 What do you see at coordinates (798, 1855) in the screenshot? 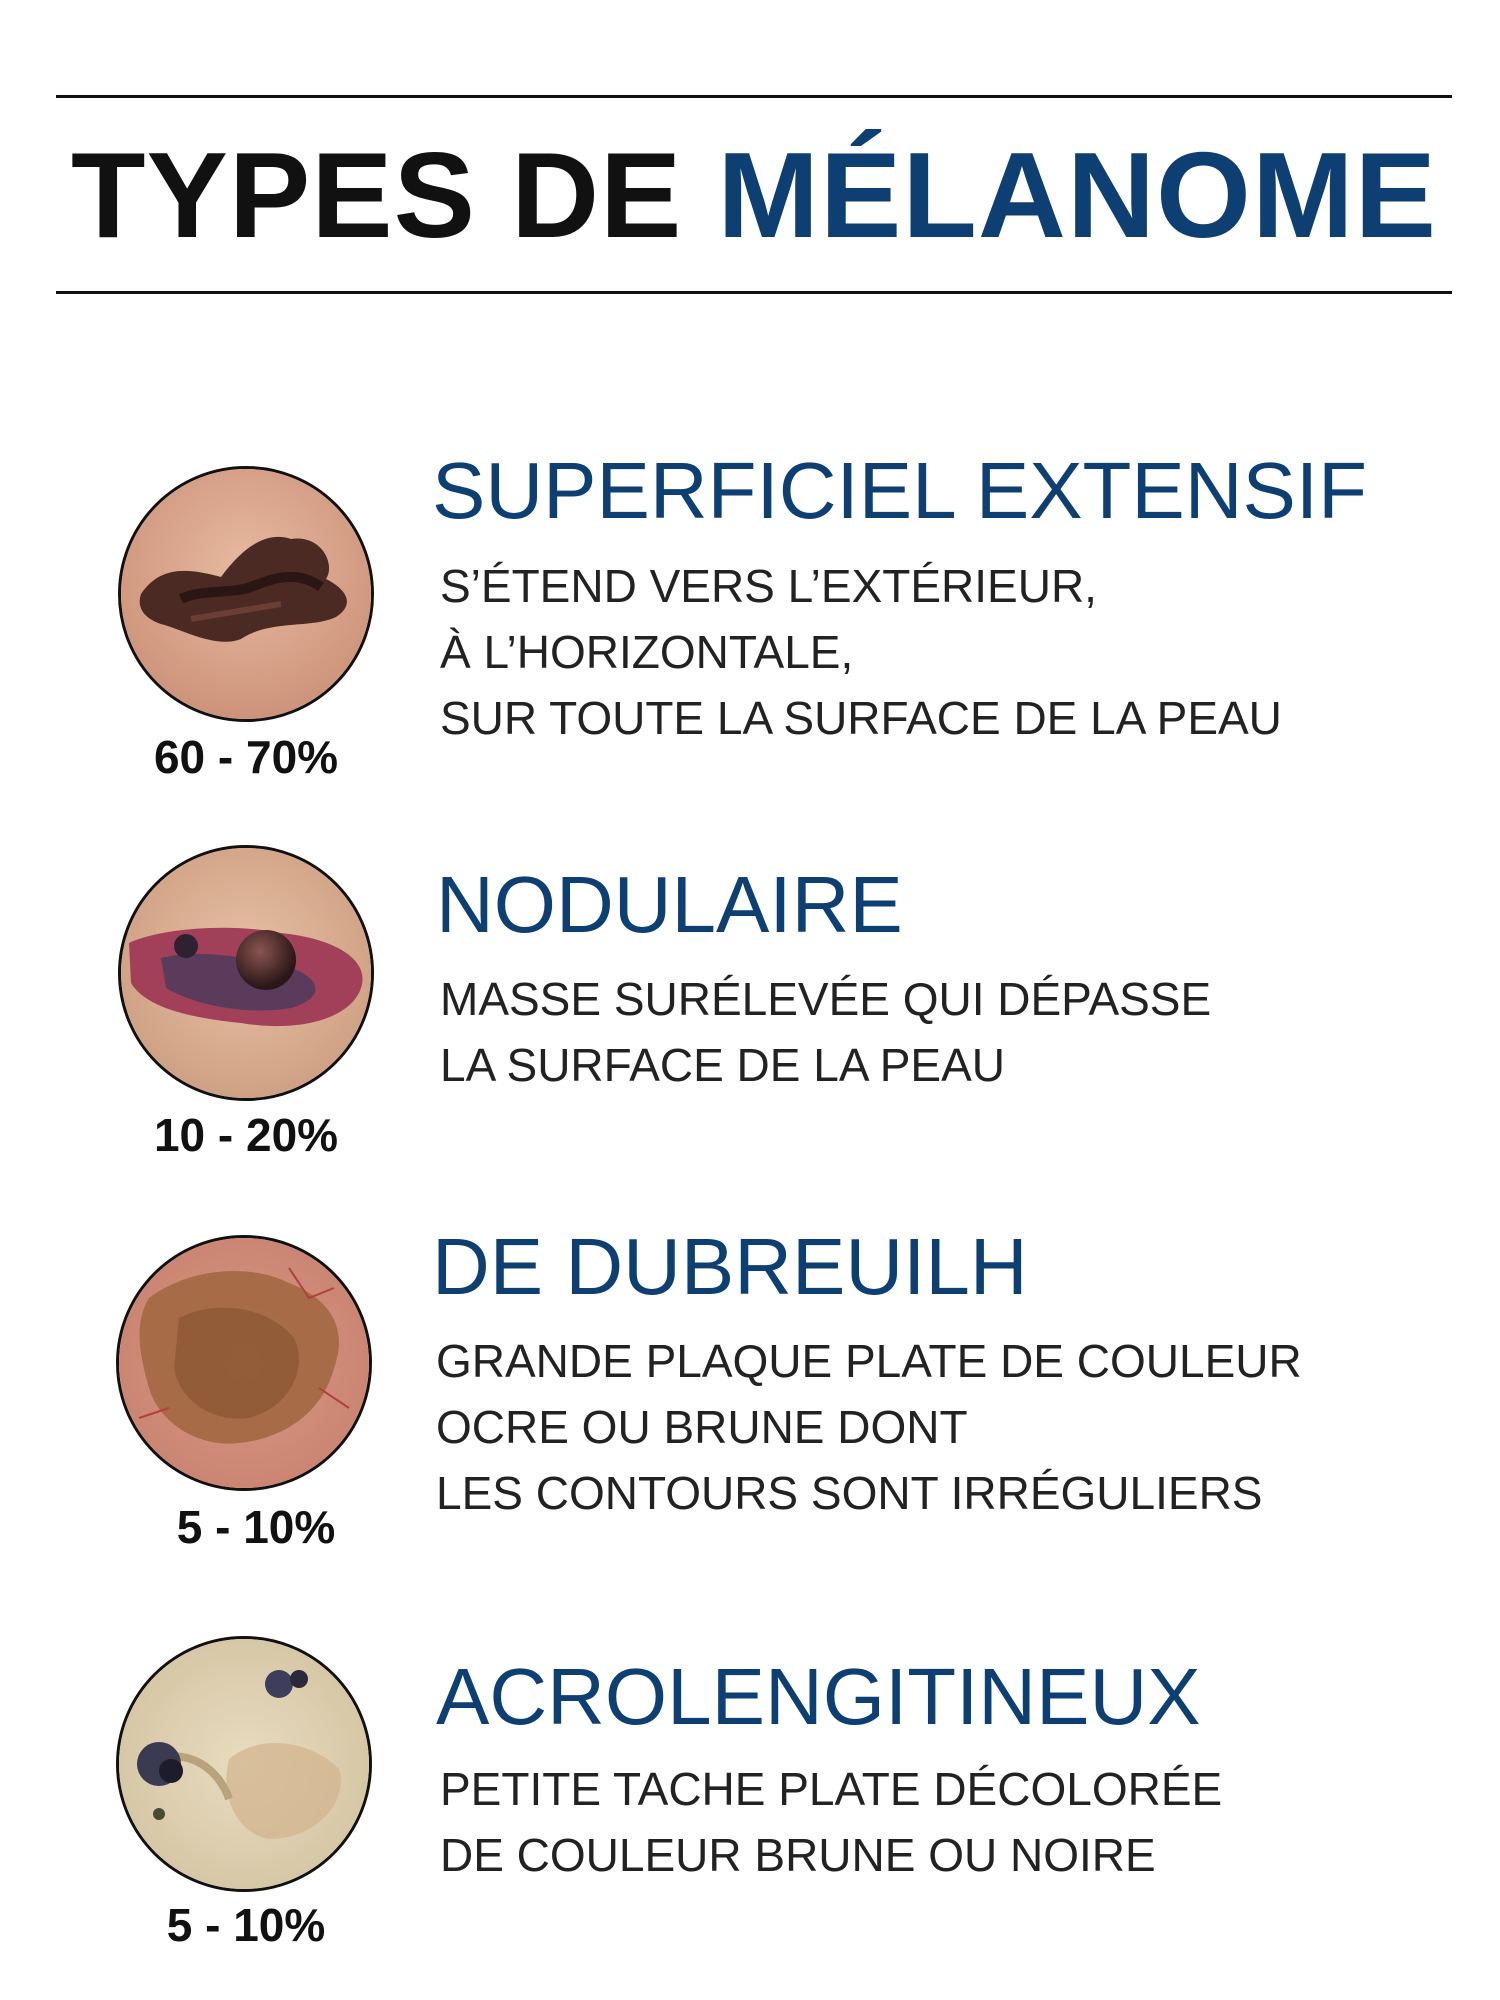
I see `description-line: DE COULEUR BRUNE OU NOIRE` at bounding box center [798, 1855].